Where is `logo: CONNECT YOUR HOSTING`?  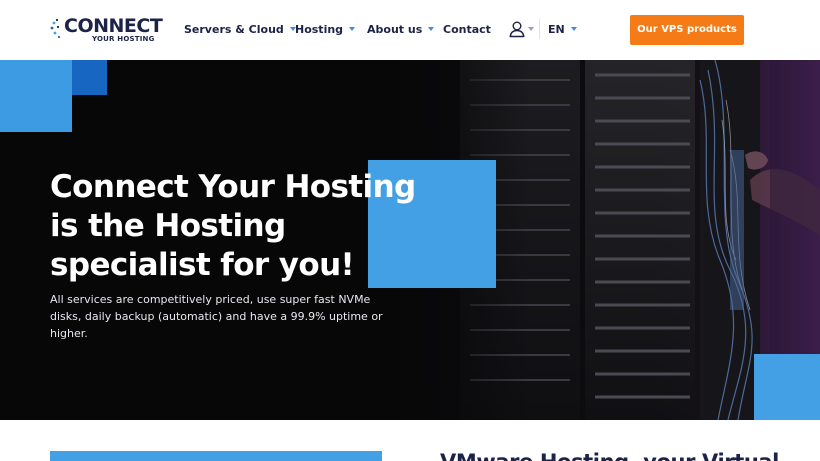 logo: CONNECT YOUR HOSTING is located at coordinates (106, 30).